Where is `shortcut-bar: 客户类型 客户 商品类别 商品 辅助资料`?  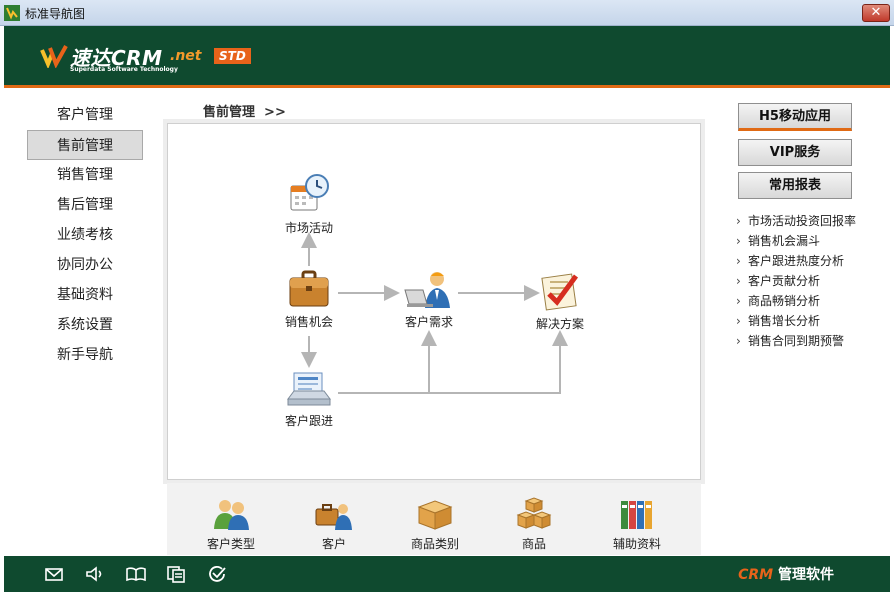 shortcut-bar: 客户类型 客户 商品类别 商品 辅助资料 is located at coordinates (434, 519).